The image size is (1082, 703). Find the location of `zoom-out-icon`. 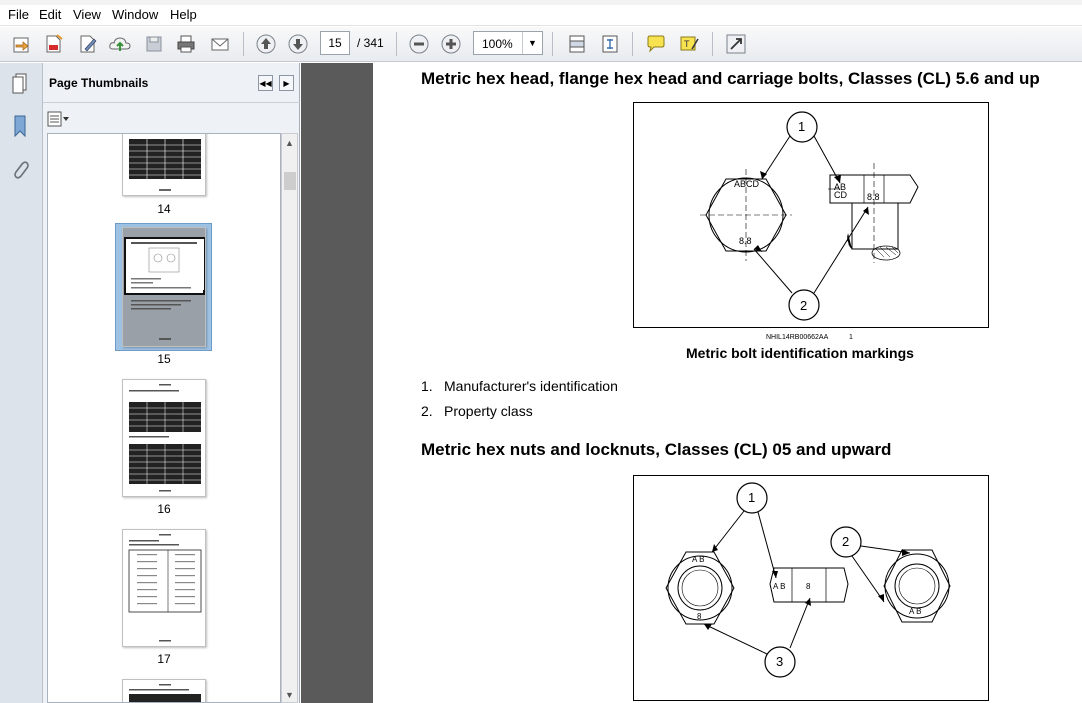

zoom-out-icon is located at coordinates (419, 44).